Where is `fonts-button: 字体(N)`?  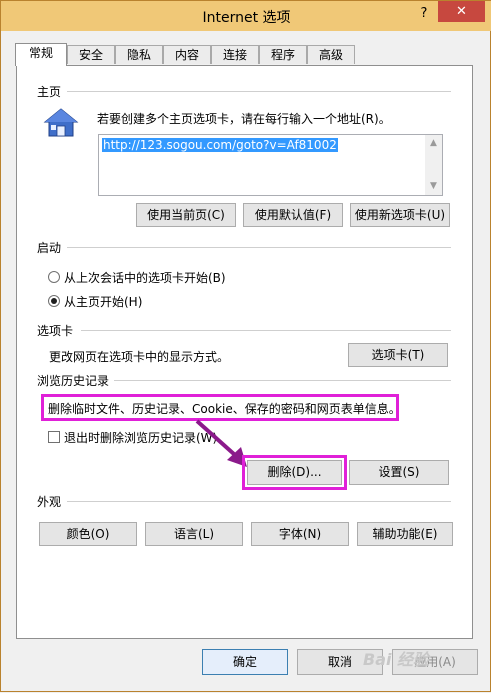 fonts-button: 字体(N) is located at coordinates (300, 534).